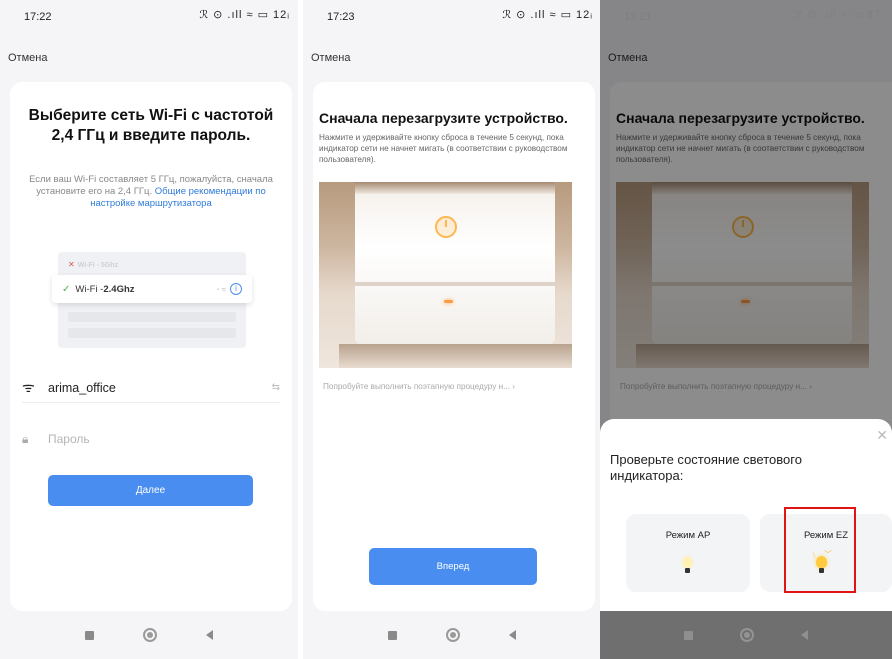 Image resolution: width=892 pixels, height=659 pixels. What do you see at coordinates (448, 301) in the screenshot?
I see `led-indicator` at bounding box center [448, 301].